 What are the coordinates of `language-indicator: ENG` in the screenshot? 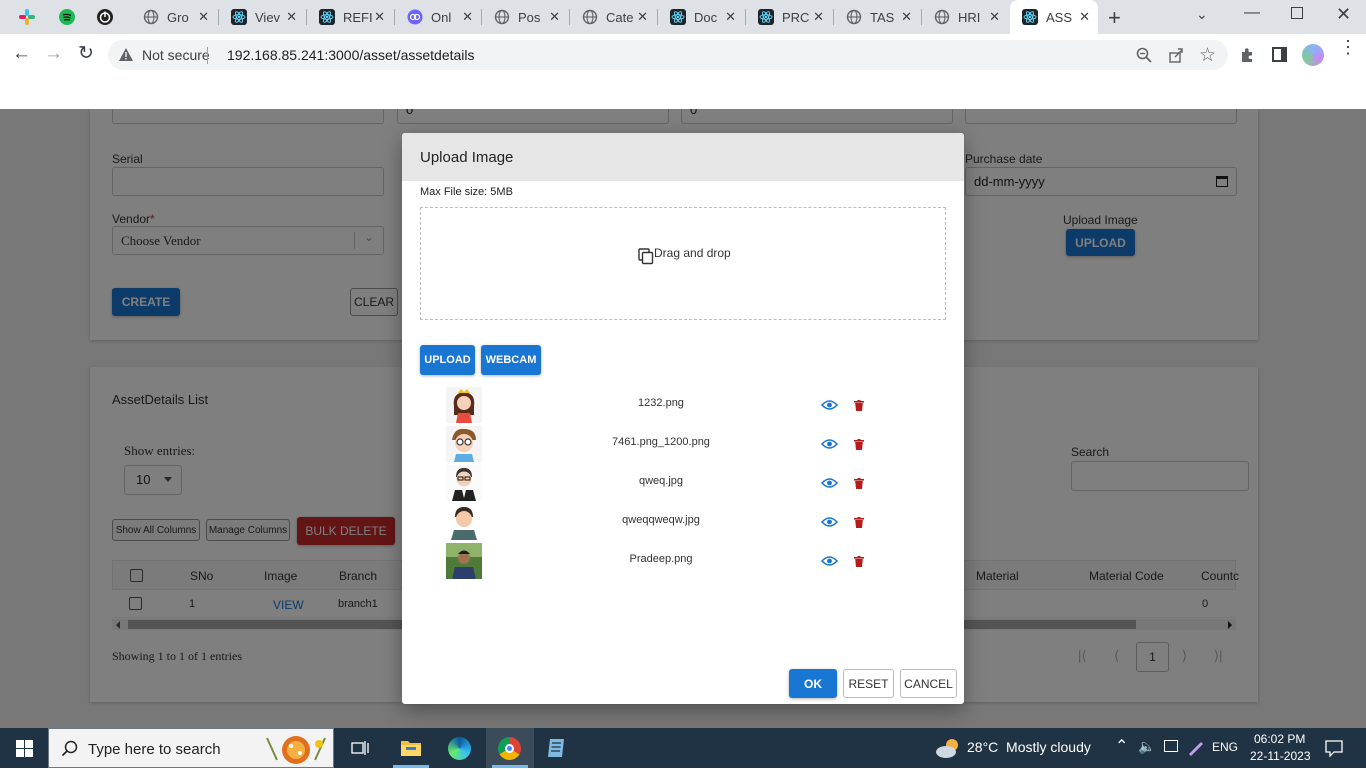 It's located at (1225, 747).